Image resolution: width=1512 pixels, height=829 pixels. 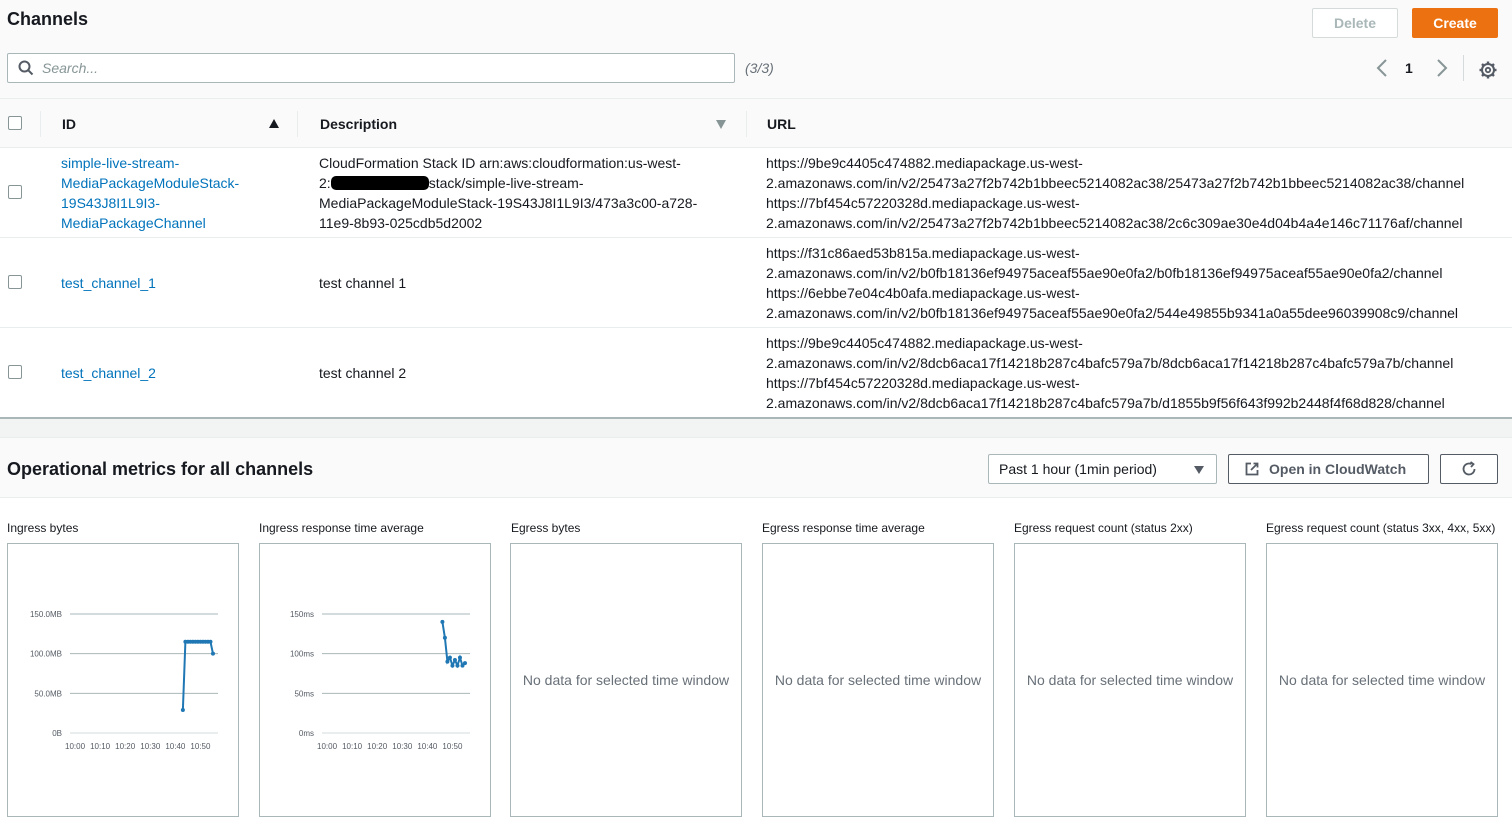 I want to click on search-input, so click(x=382, y=68).